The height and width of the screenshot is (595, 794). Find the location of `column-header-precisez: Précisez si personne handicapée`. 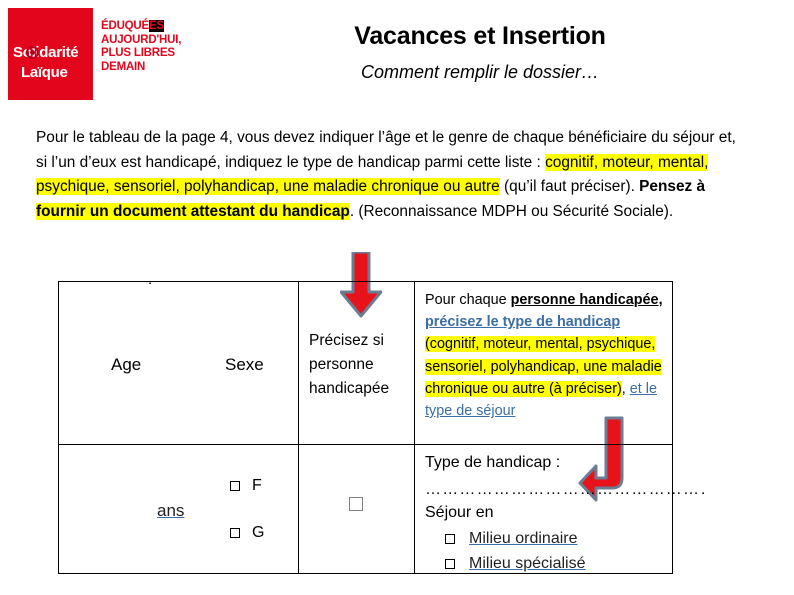

column-header-precisez: Précisez si personne handicapée is located at coordinates (349, 364).